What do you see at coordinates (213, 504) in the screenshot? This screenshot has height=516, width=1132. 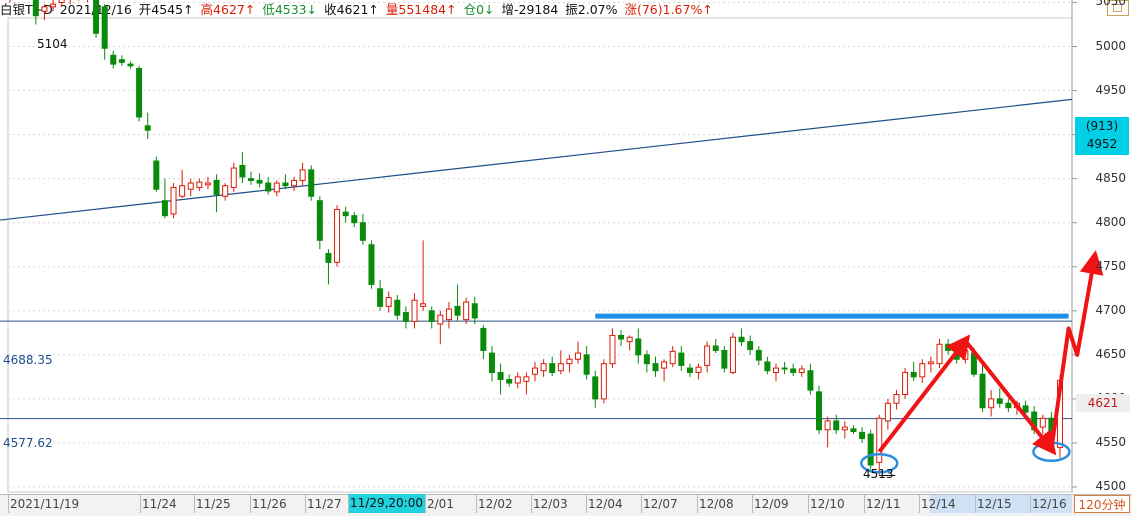 I see `time-tick-label: 11/25` at bounding box center [213, 504].